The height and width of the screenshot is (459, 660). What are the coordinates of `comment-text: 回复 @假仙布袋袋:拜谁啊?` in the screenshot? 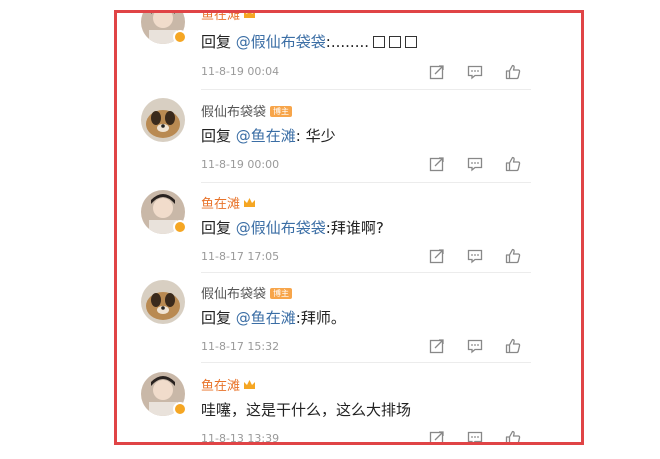 It's located at (292, 227).